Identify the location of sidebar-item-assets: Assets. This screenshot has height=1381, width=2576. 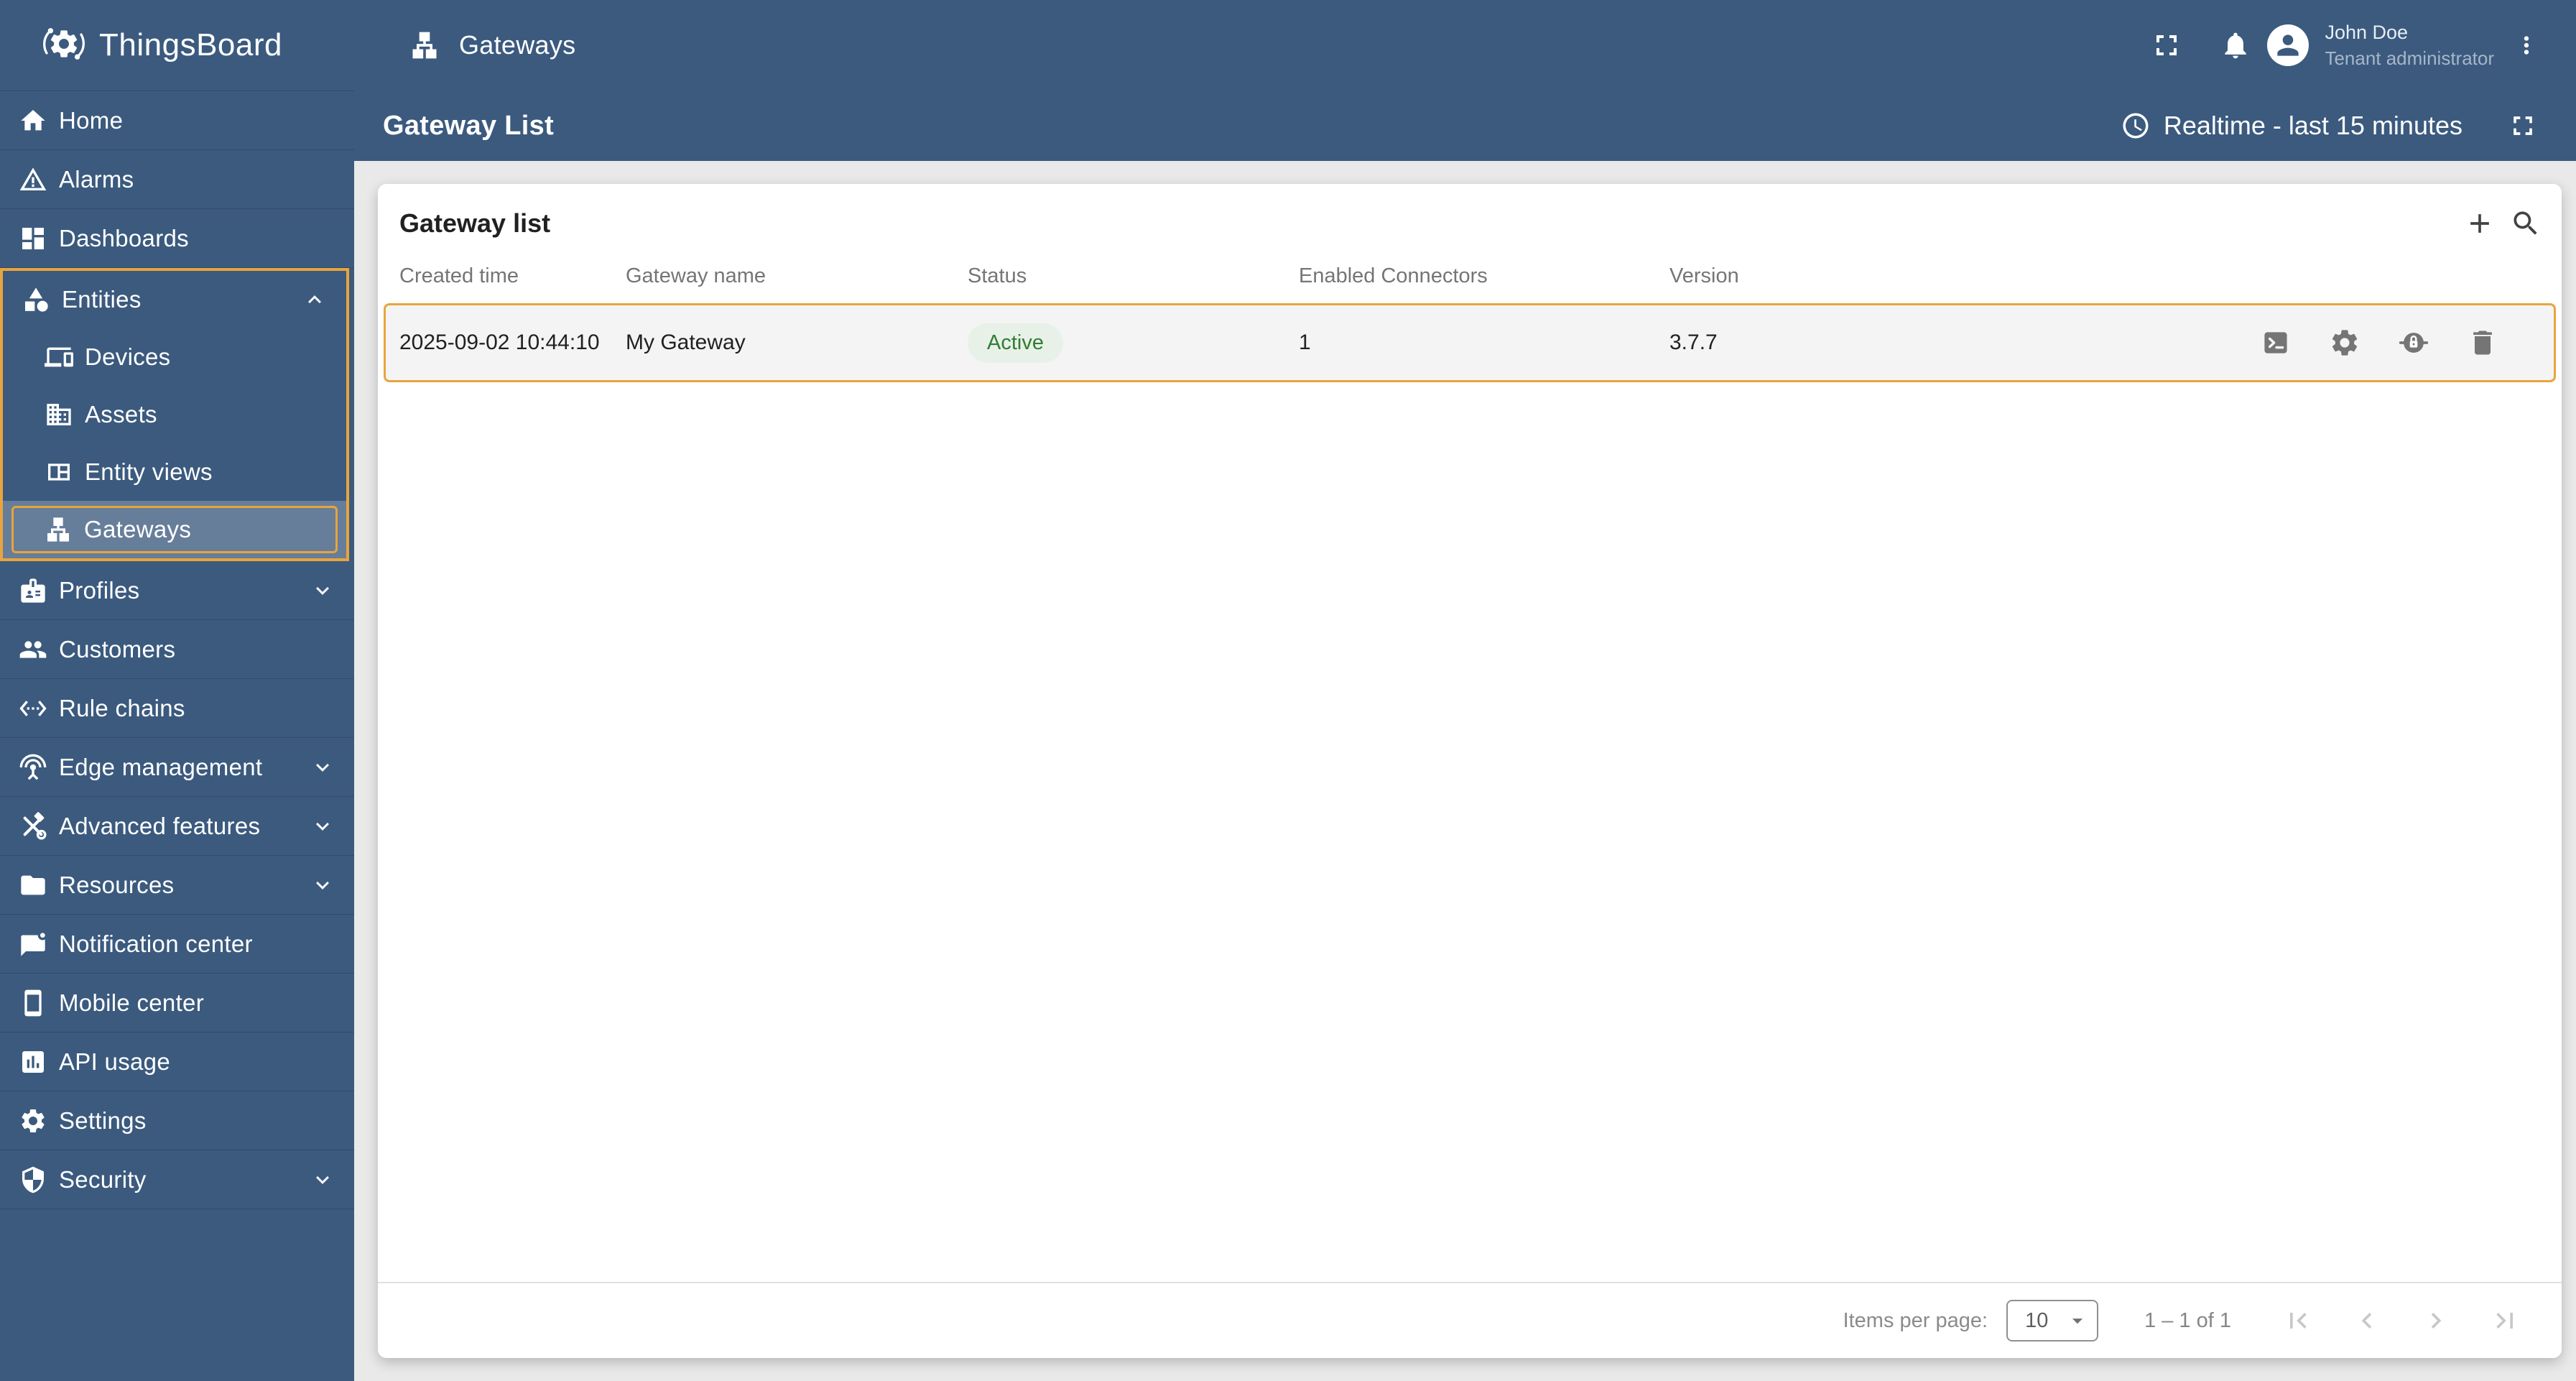
(174, 415).